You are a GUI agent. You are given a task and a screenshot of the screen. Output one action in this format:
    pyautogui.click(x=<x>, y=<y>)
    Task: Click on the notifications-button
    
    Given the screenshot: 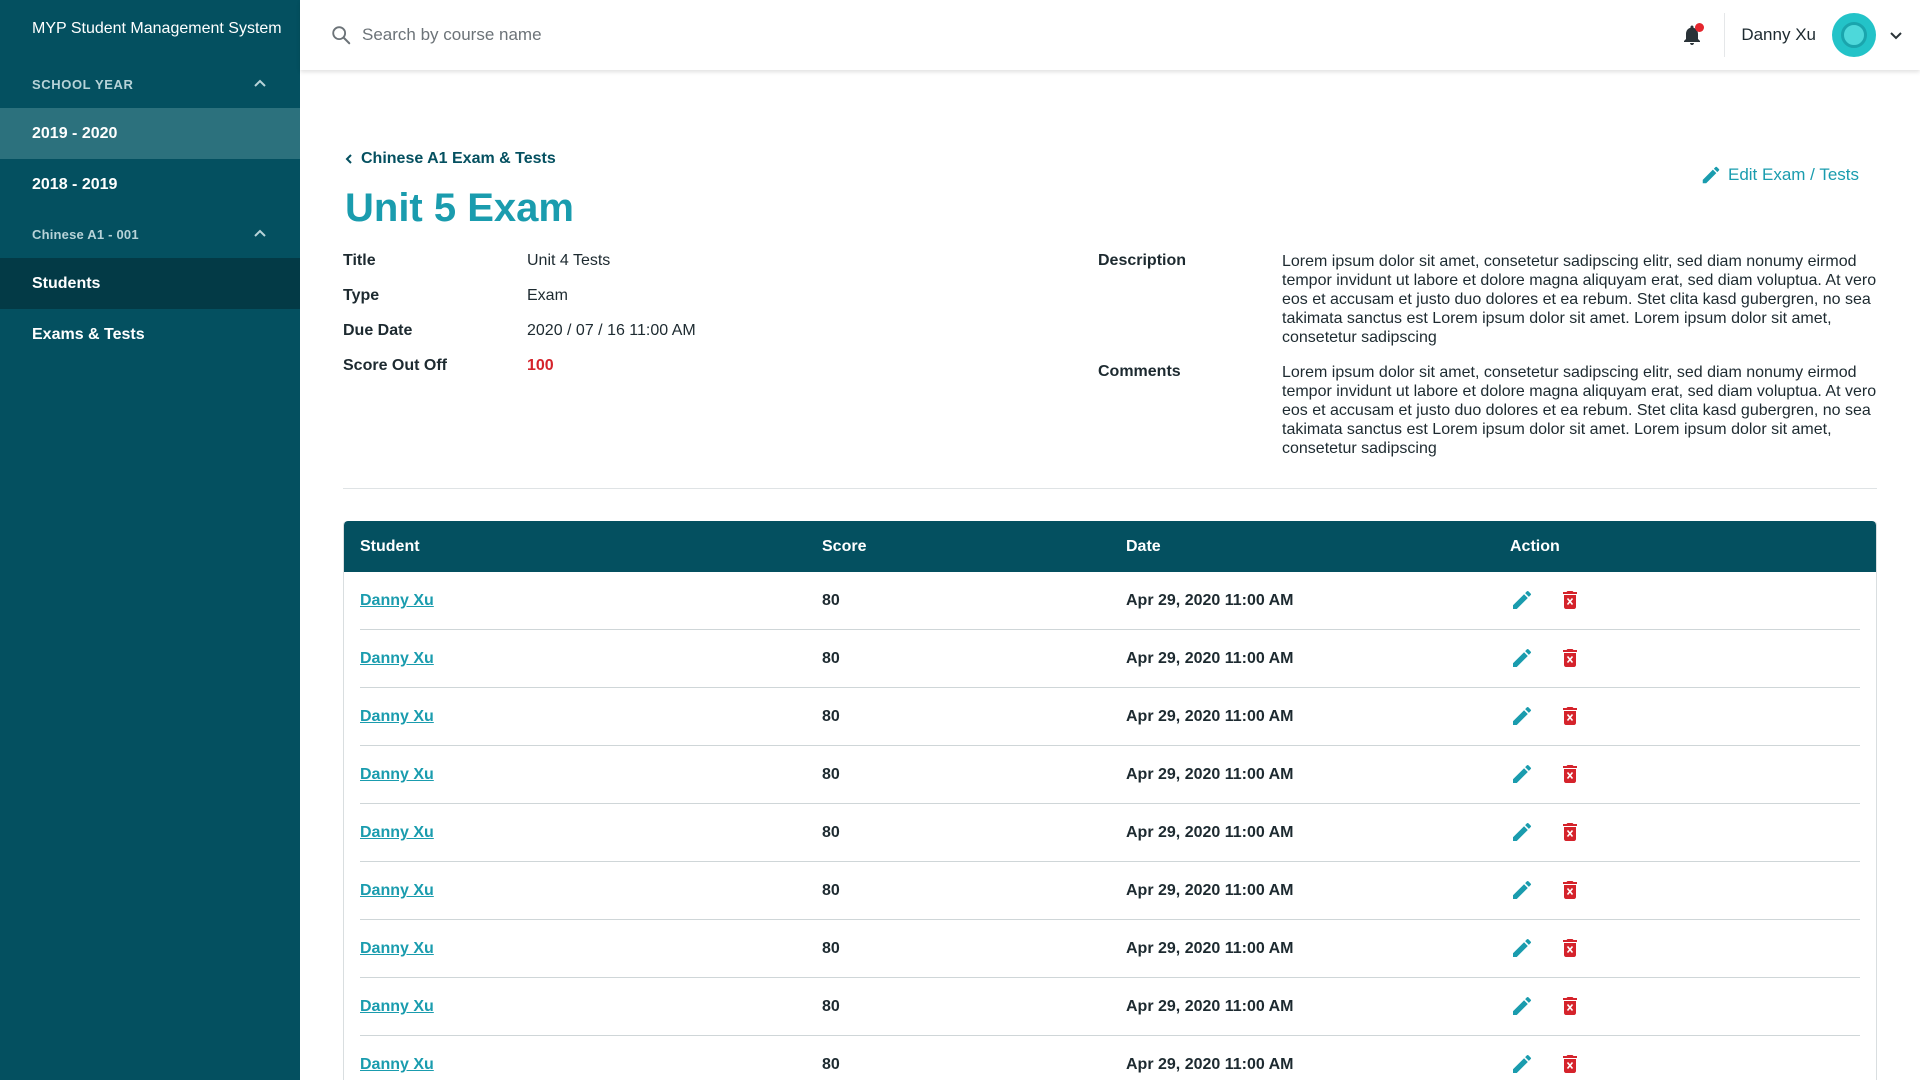 What is the action you would take?
    pyautogui.click(x=1692, y=35)
    